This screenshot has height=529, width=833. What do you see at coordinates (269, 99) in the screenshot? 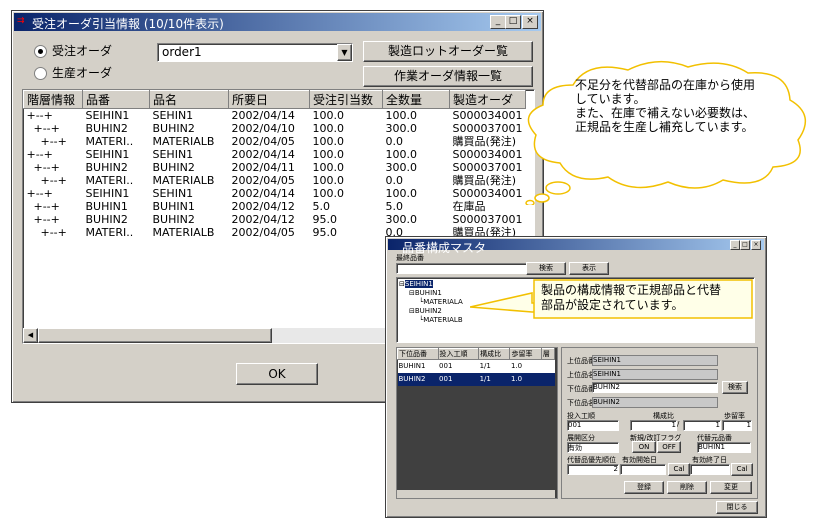
I see `column-header: 所要日` at bounding box center [269, 99].